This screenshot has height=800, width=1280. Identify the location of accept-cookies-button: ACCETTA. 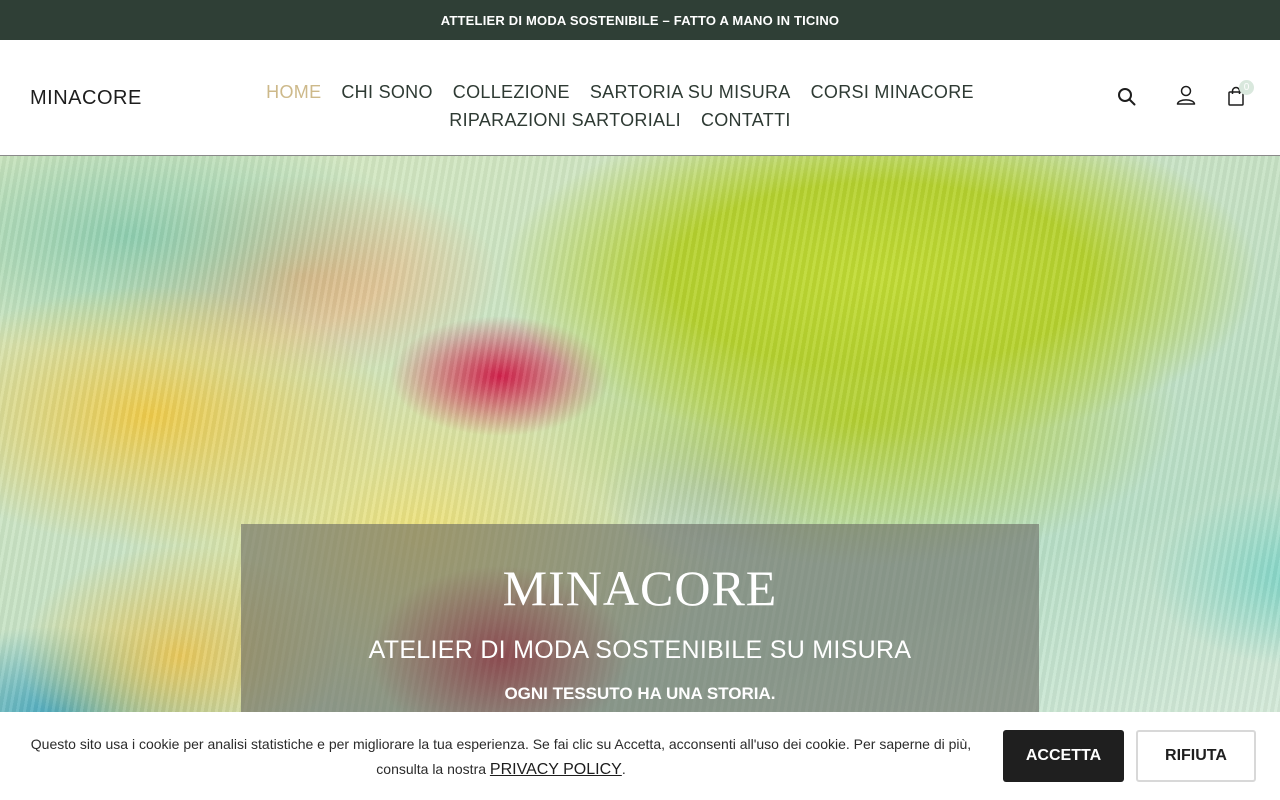
(1063, 756).